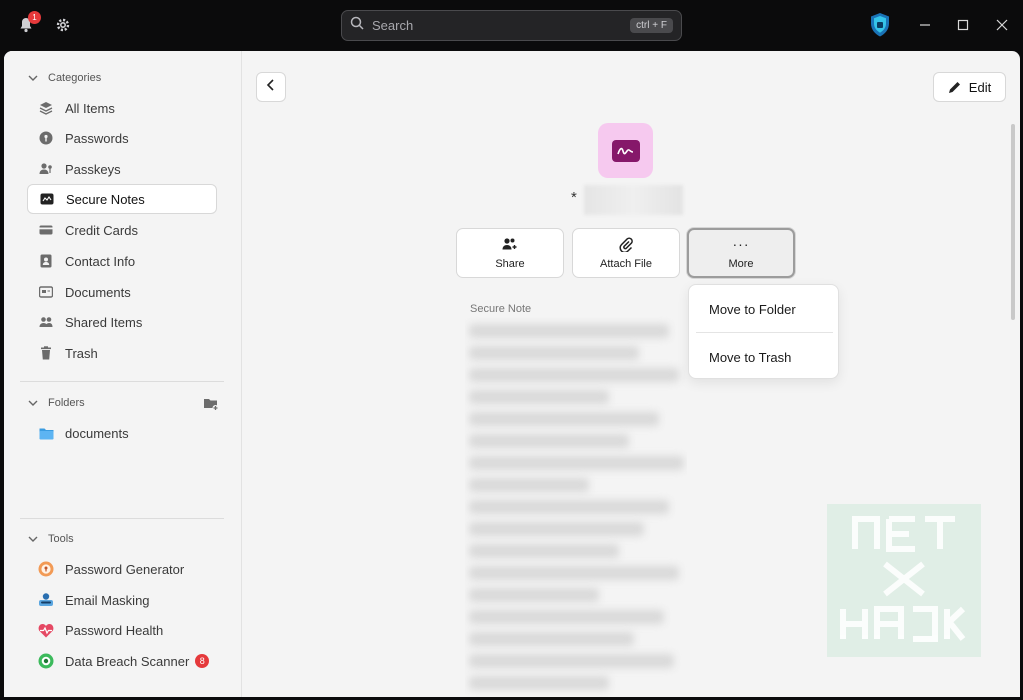  What do you see at coordinates (114, 630) in the screenshot?
I see `sidebar-item-label: Password Health` at bounding box center [114, 630].